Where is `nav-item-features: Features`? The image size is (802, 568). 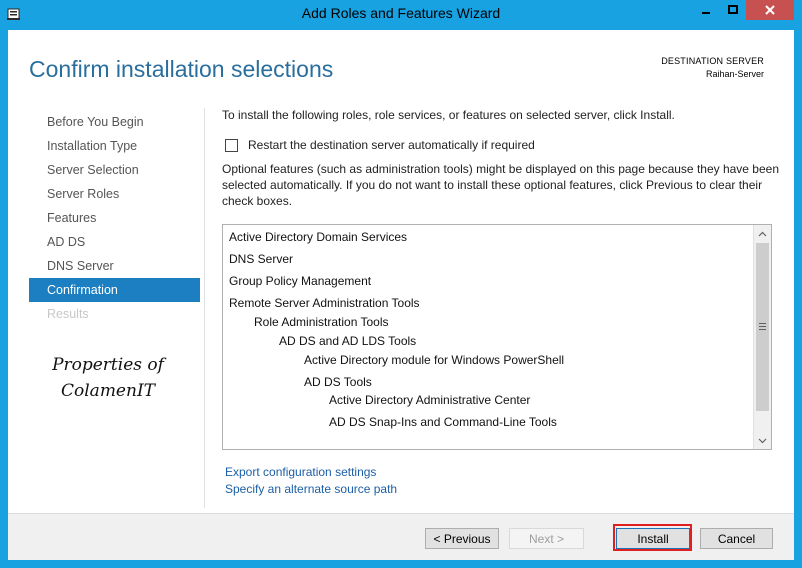
nav-item-features: Features is located at coordinates (114, 218).